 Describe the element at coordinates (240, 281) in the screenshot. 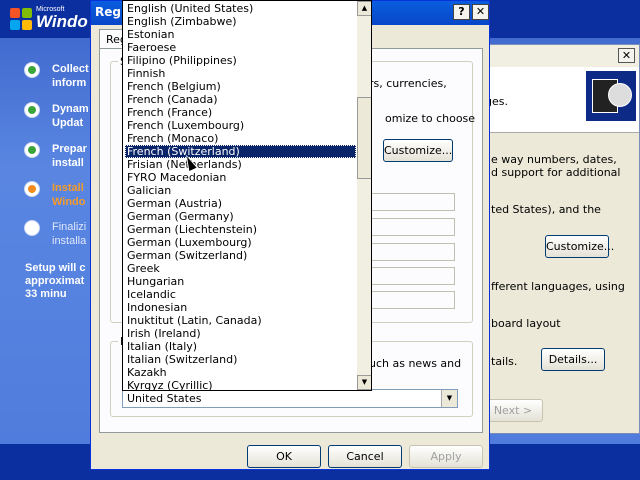

I see `dropdown-option: Hungarian` at that location.